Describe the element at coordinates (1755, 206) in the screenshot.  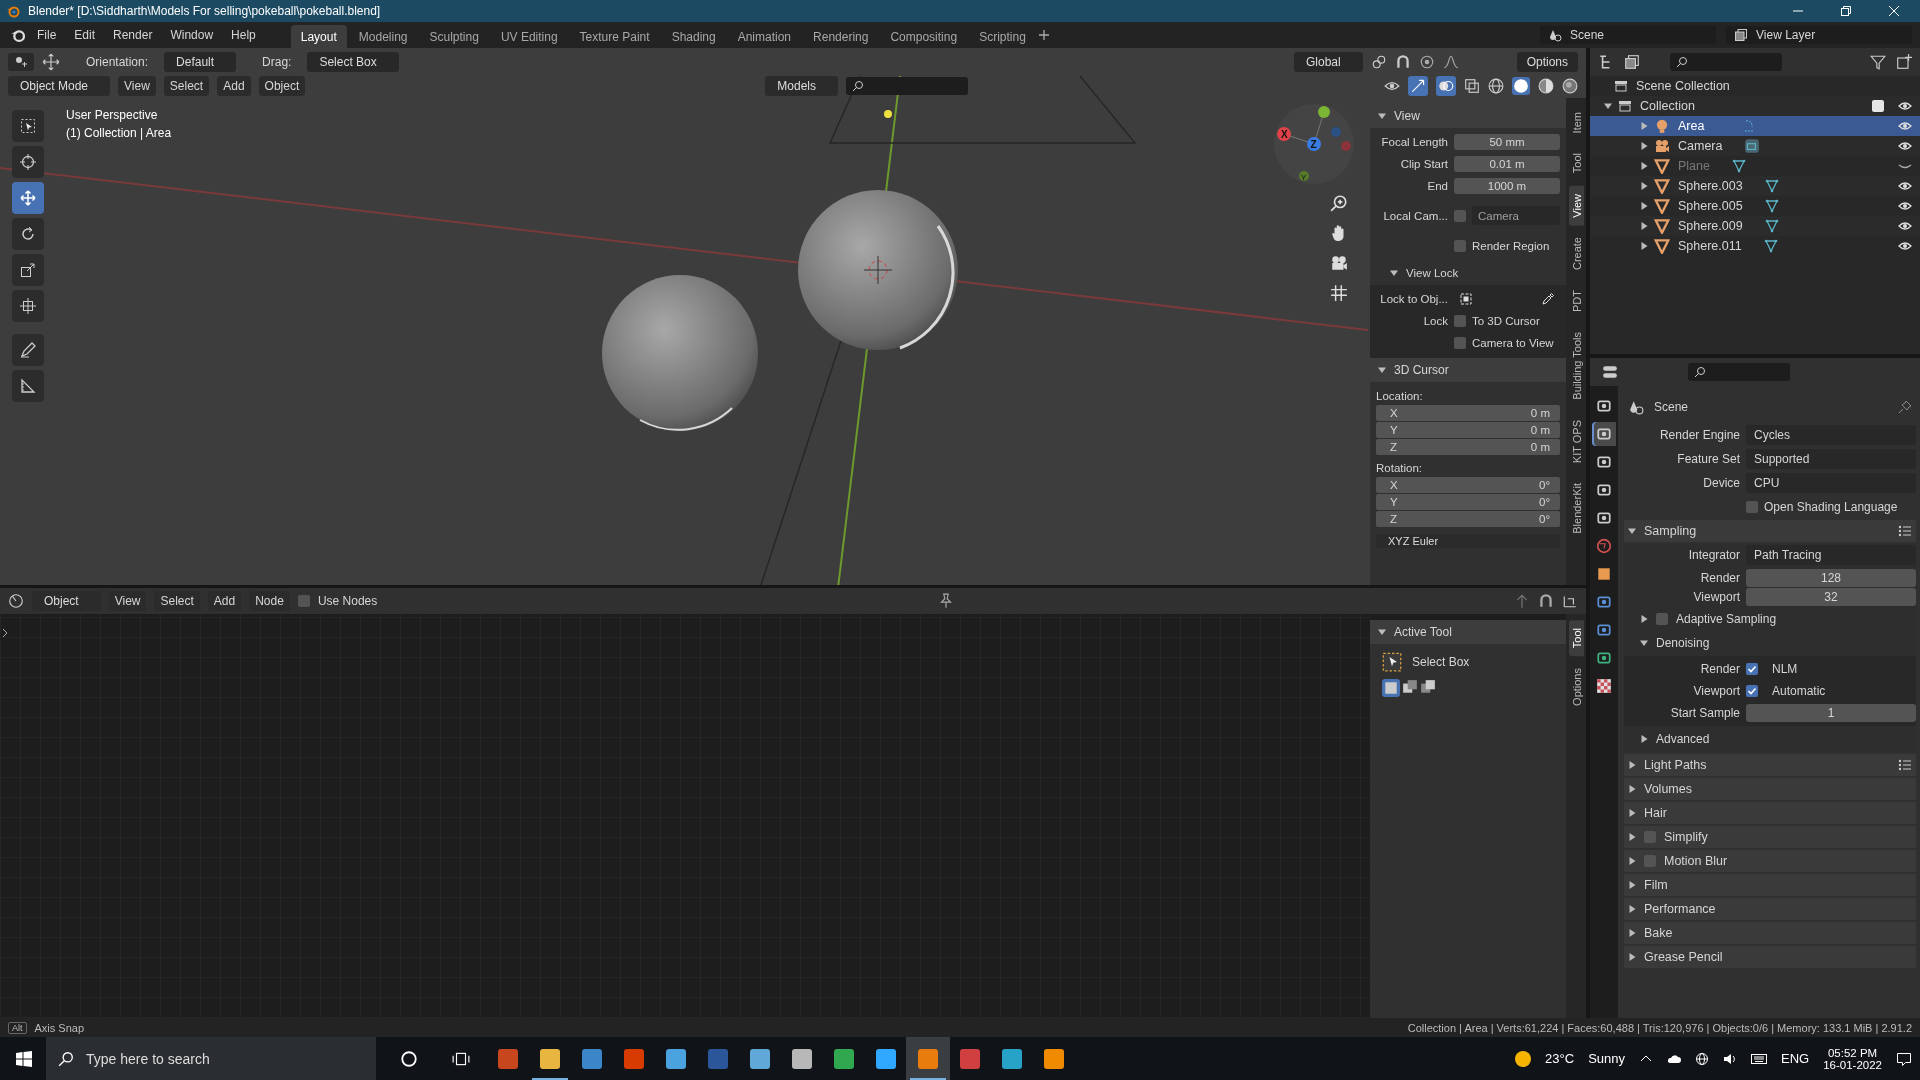
I see `outliner-row: Sphere.005` at that location.